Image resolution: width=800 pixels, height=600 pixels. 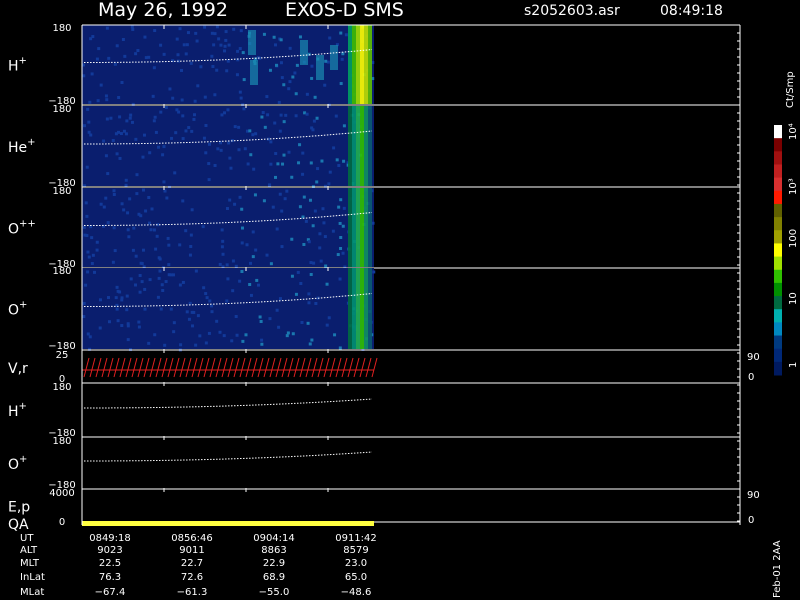 What do you see at coordinates (23, 406) in the screenshot?
I see `panel-label-sup-h2: +` at bounding box center [23, 406].